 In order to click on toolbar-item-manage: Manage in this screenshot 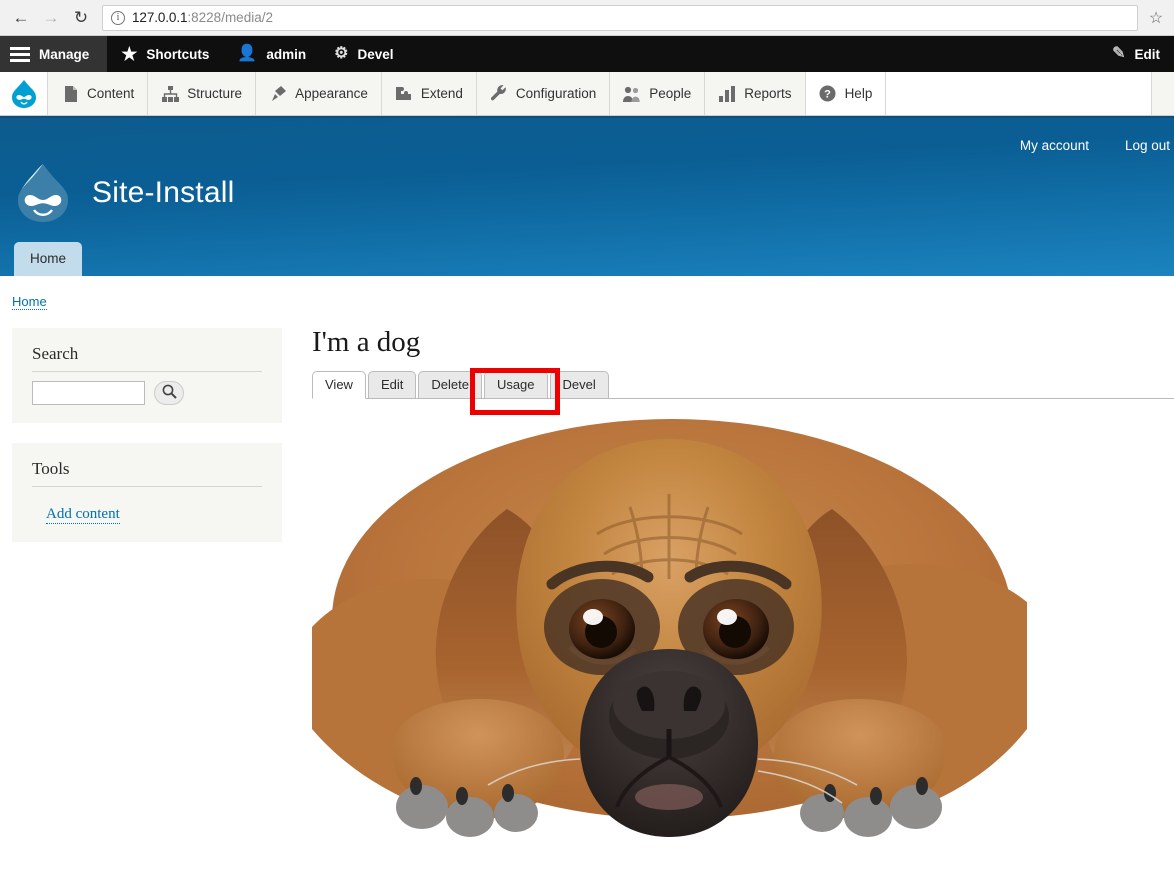, I will do `click(54, 54)`.